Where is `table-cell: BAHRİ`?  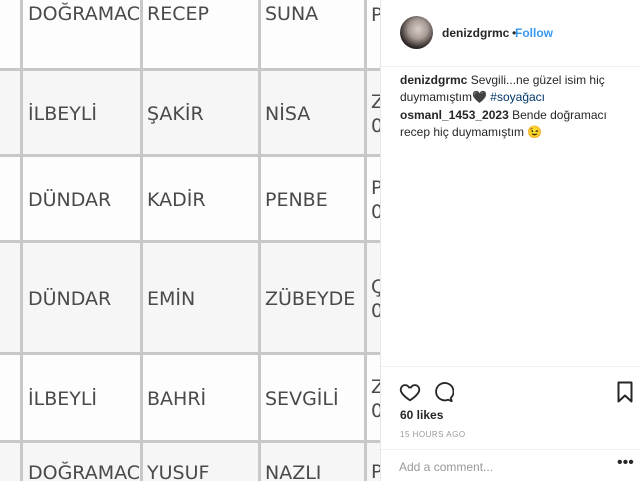 table-cell: BAHRİ is located at coordinates (202, 399).